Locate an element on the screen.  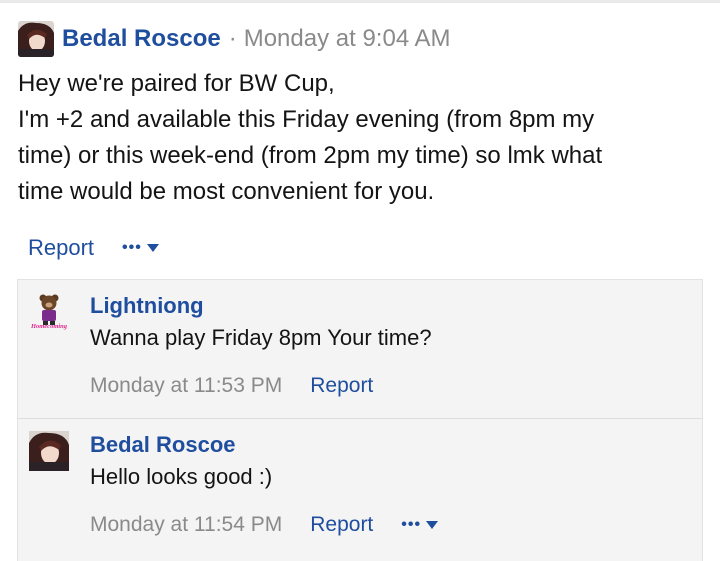
post-actions: Report ••• is located at coordinates (93, 248).